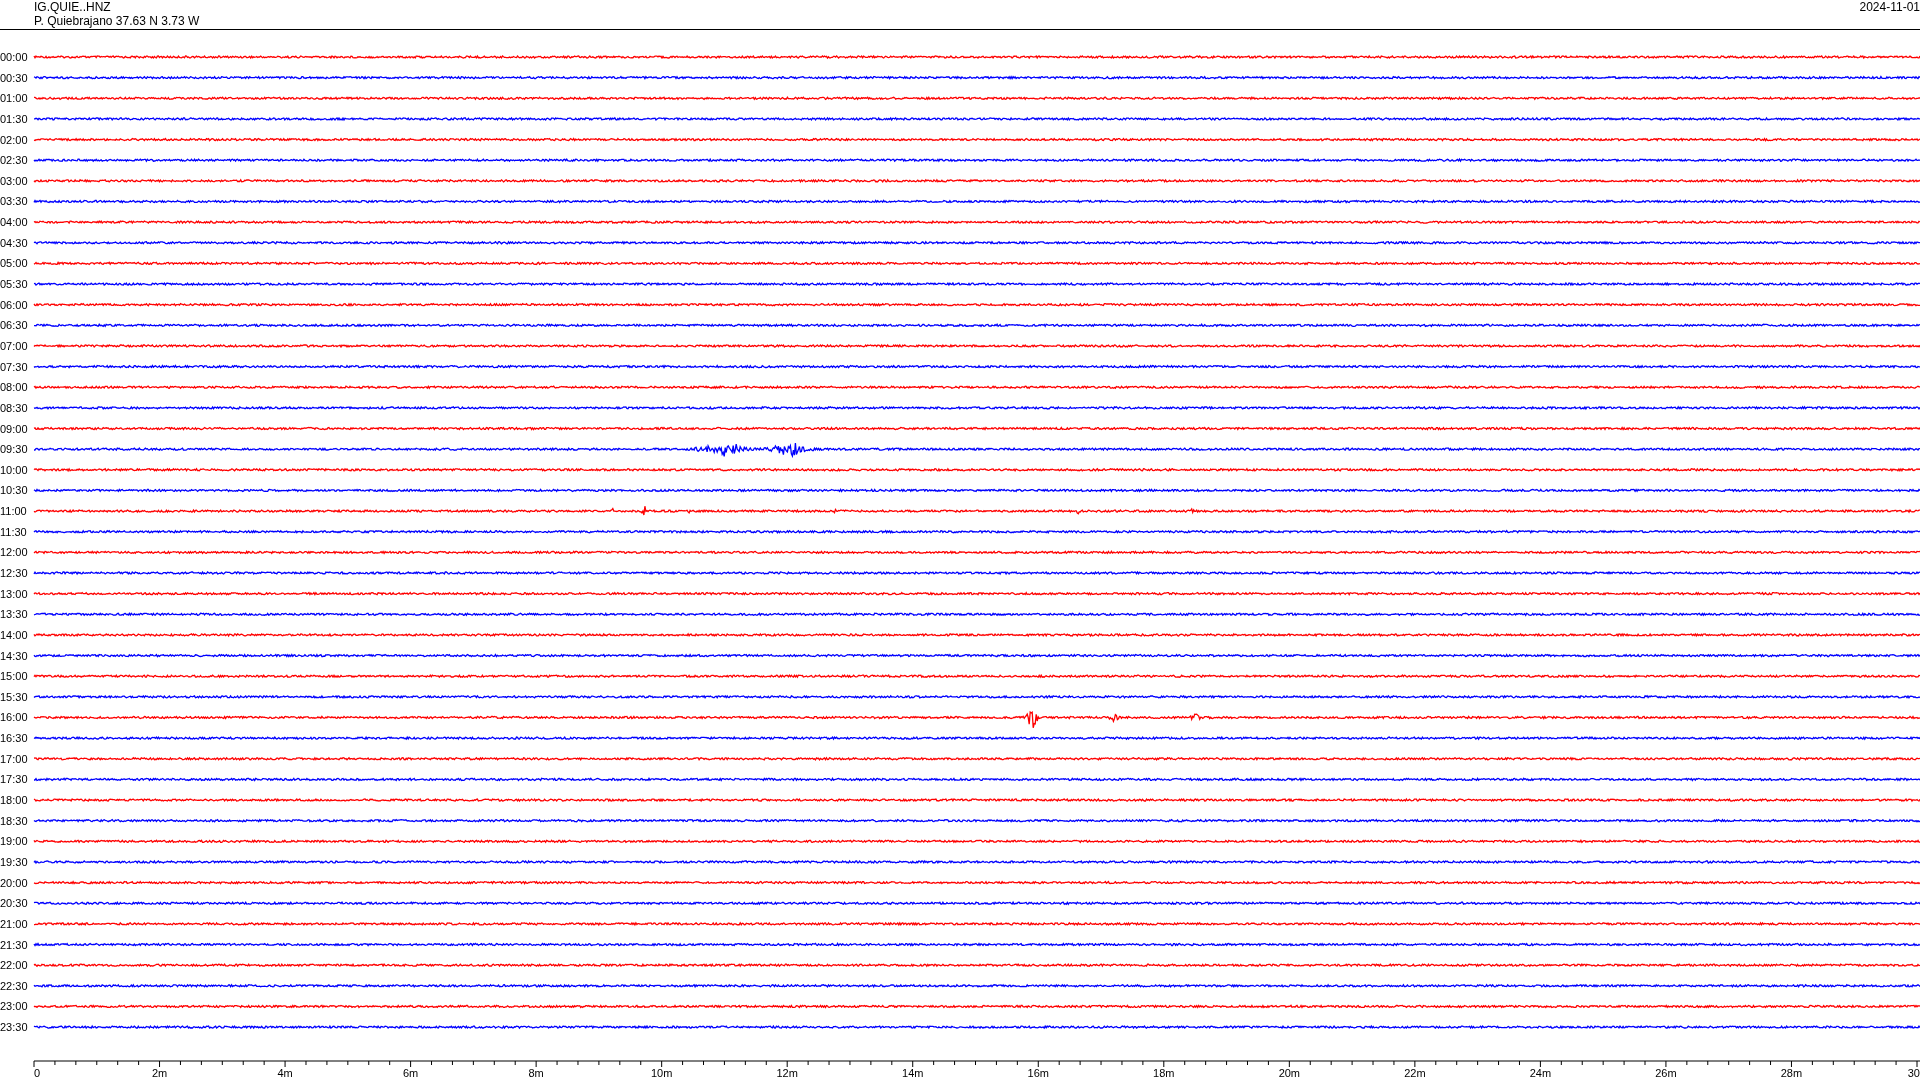  I want to click on axis-tick-label: 4m, so click(285, 1073).